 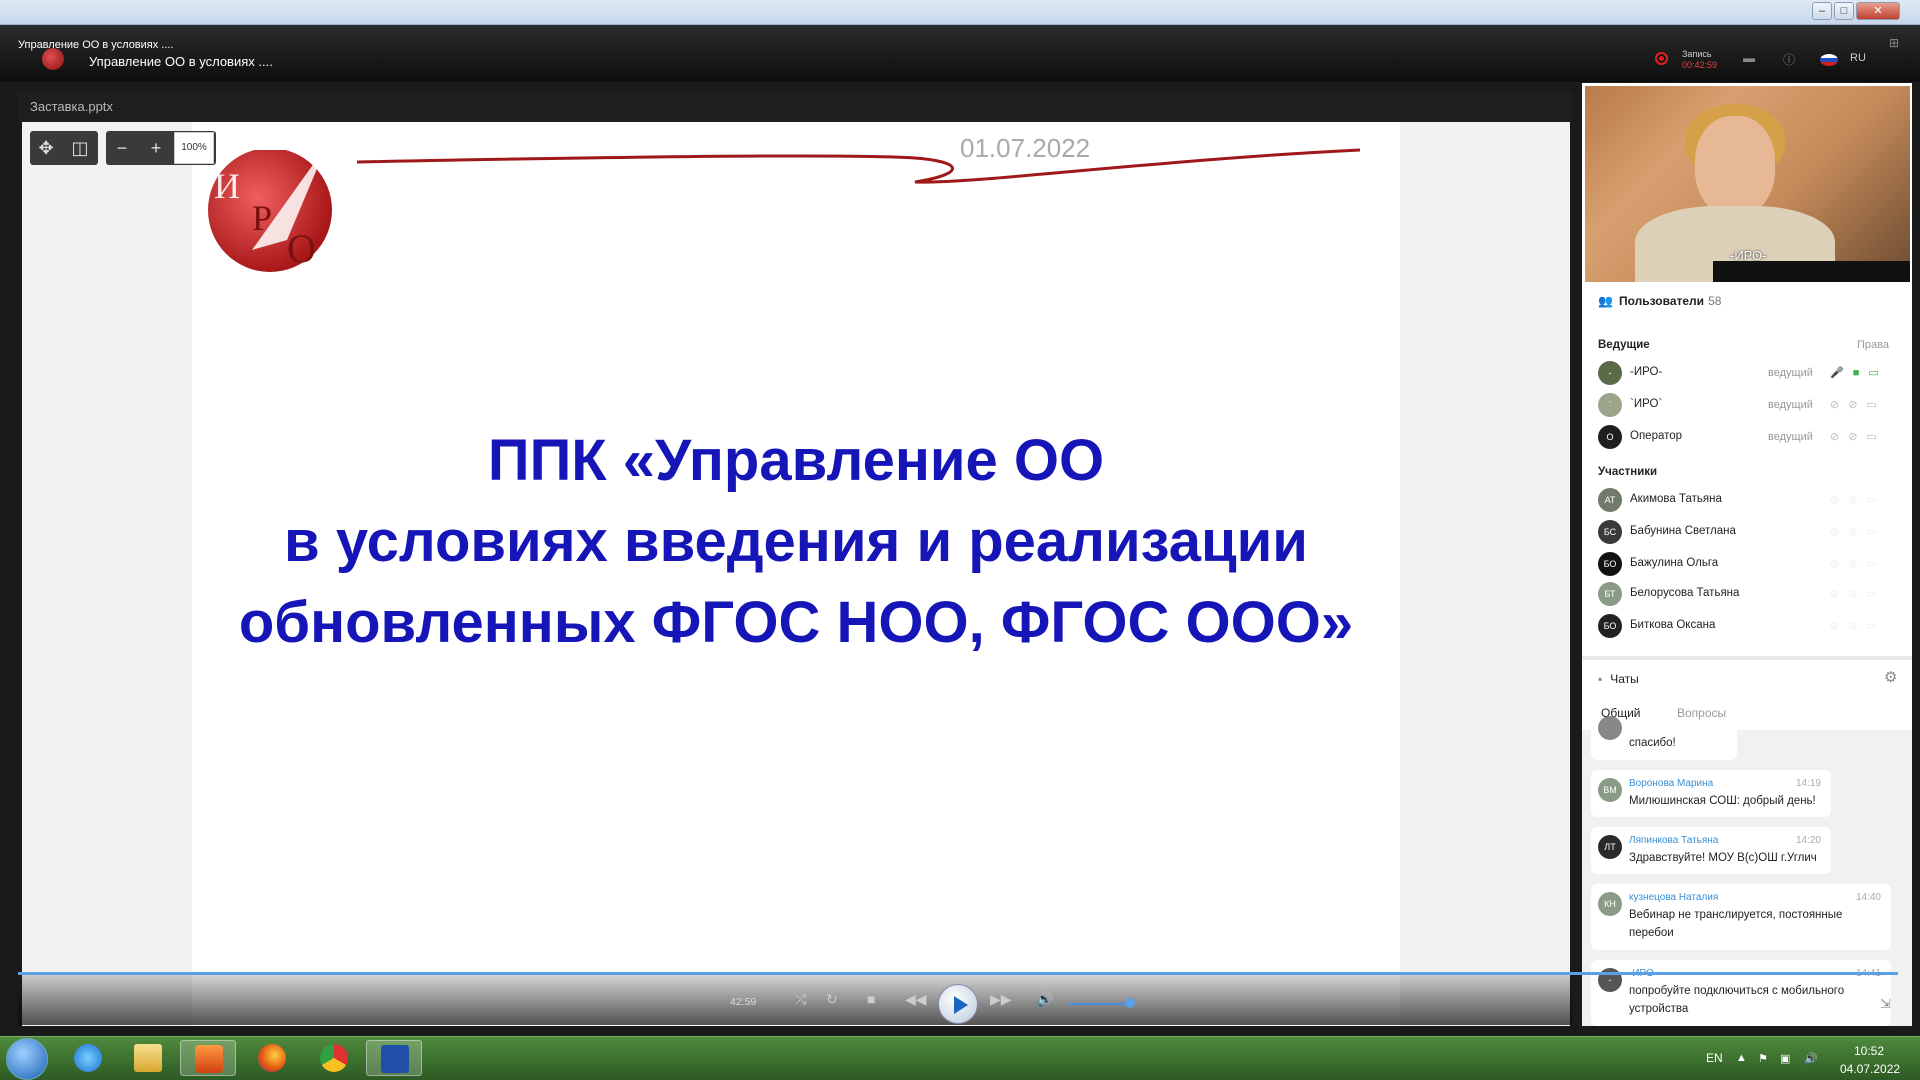 What do you see at coordinates (1044, 999) in the screenshot?
I see `volume-icon: 🔊` at bounding box center [1044, 999].